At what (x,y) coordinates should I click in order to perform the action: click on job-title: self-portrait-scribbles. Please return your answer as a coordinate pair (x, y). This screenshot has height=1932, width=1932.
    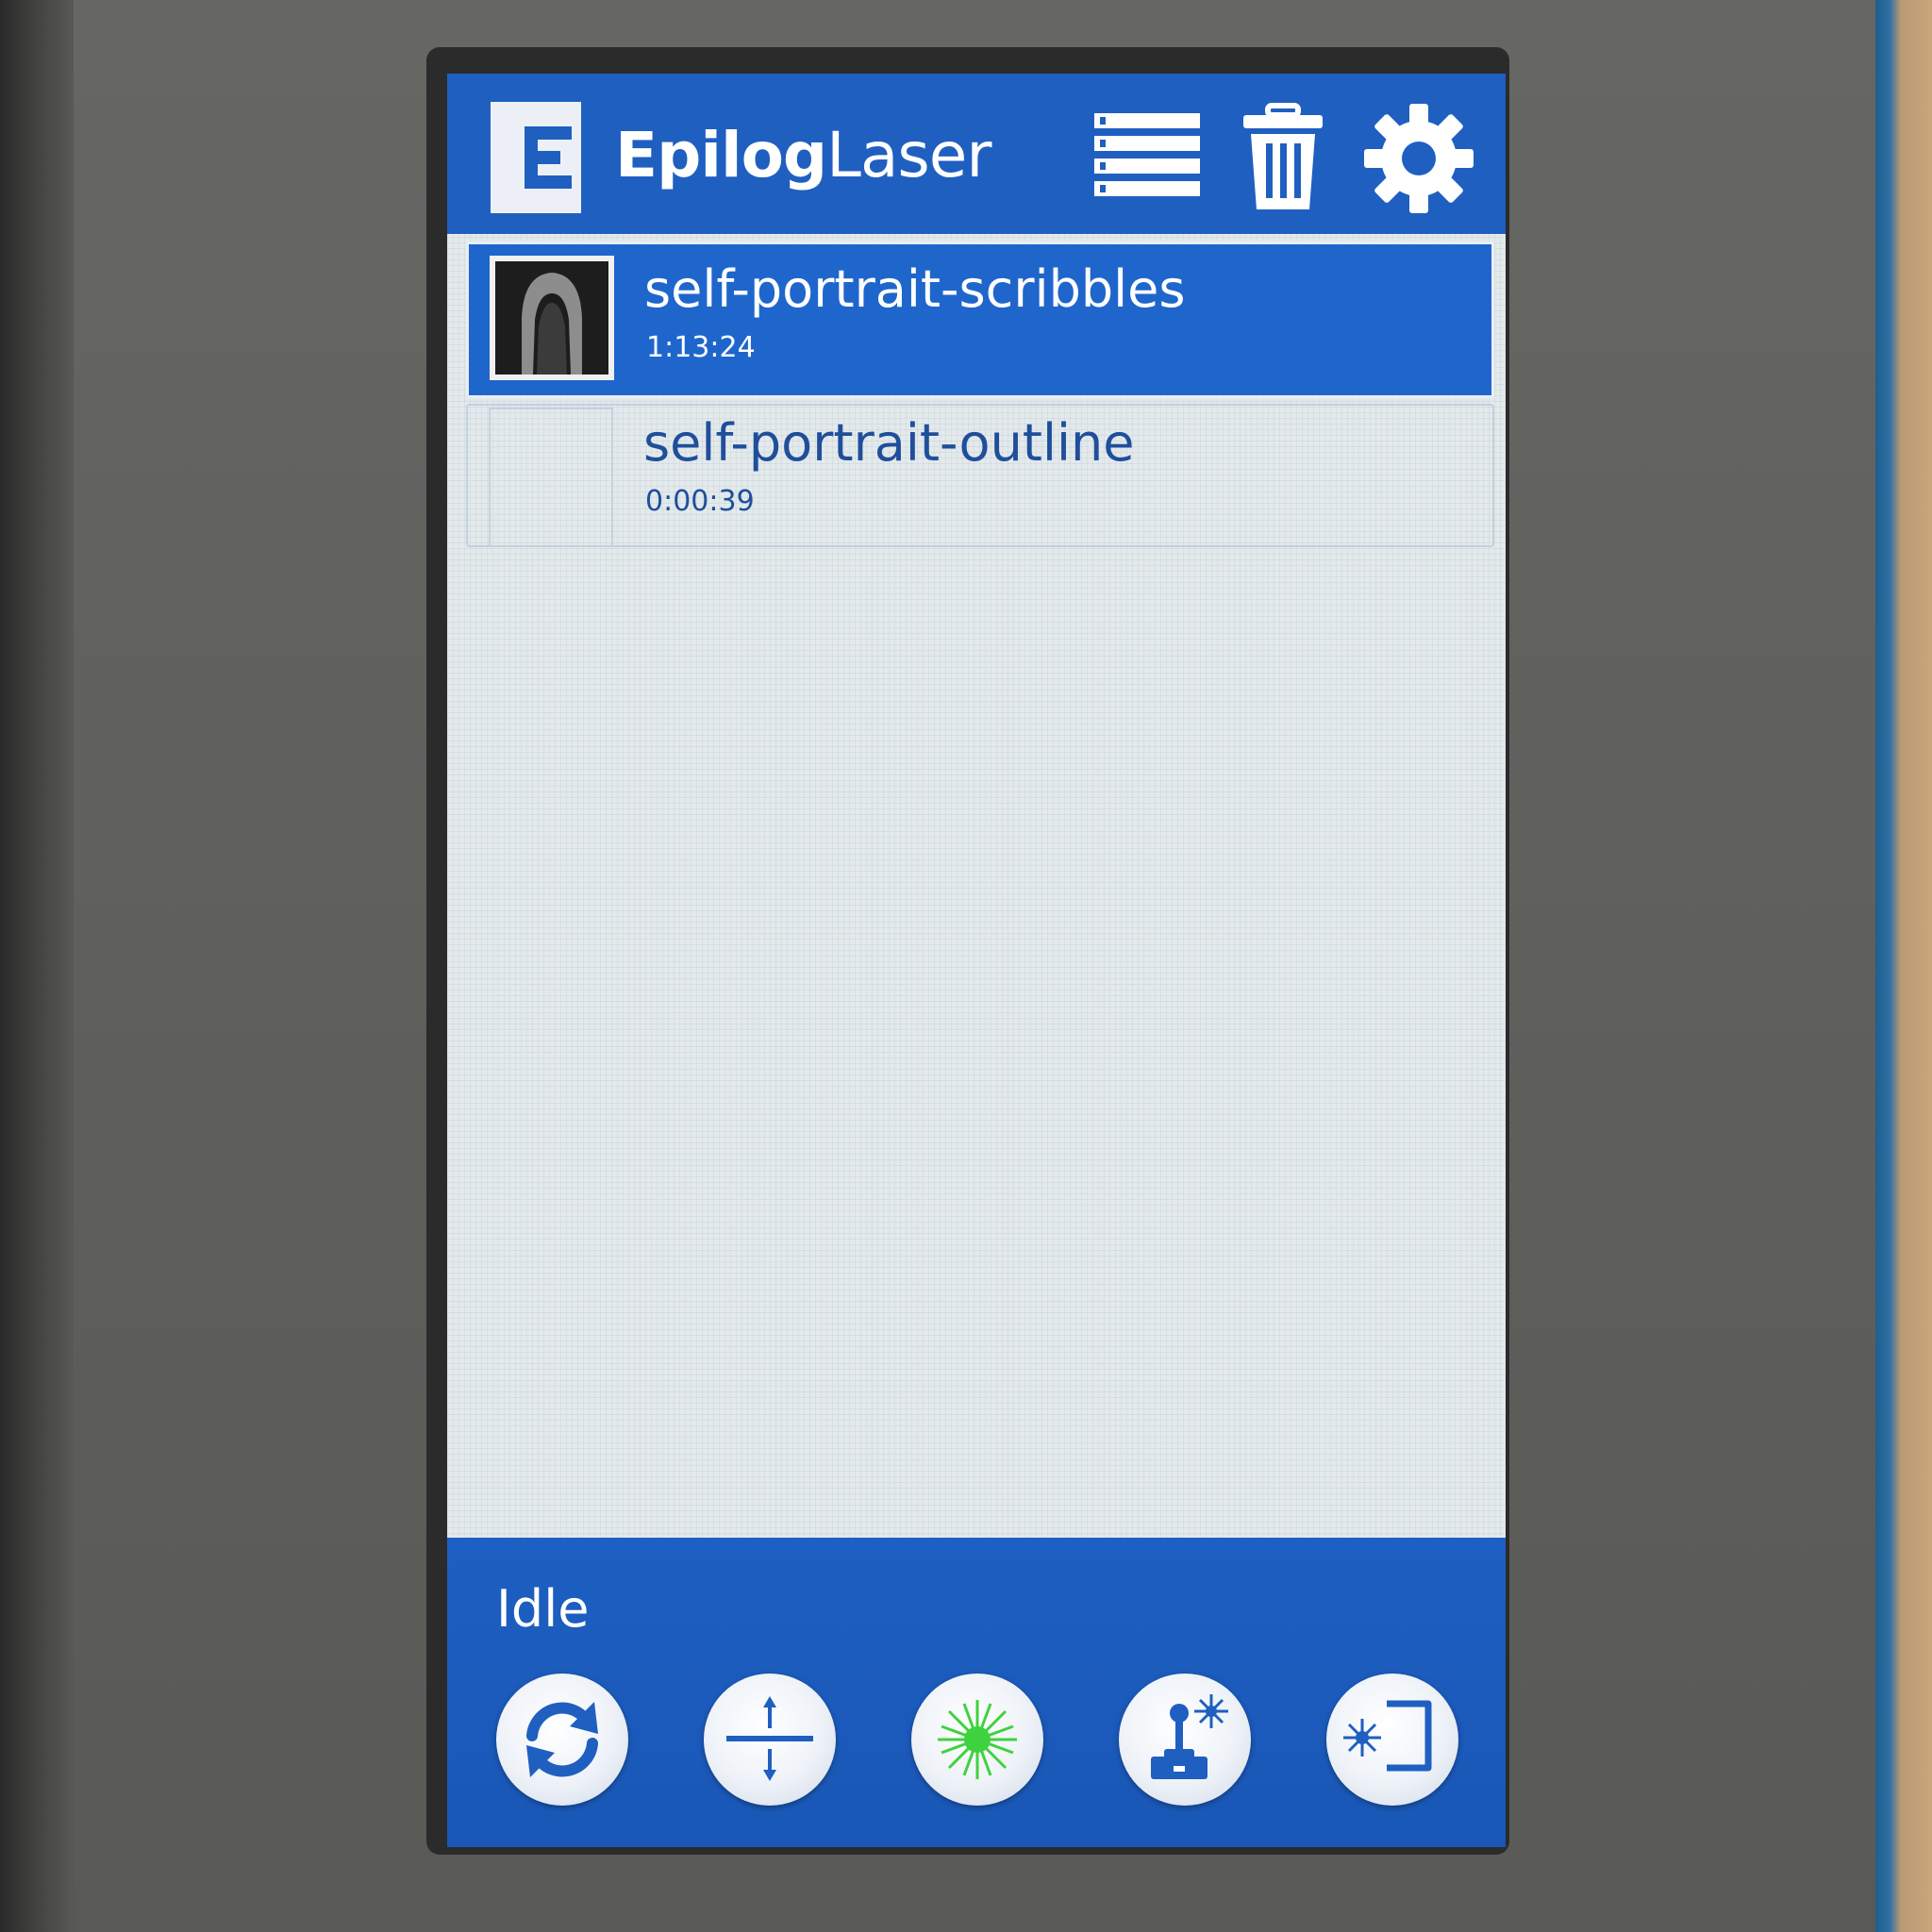
    Looking at the image, I should click on (915, 289).